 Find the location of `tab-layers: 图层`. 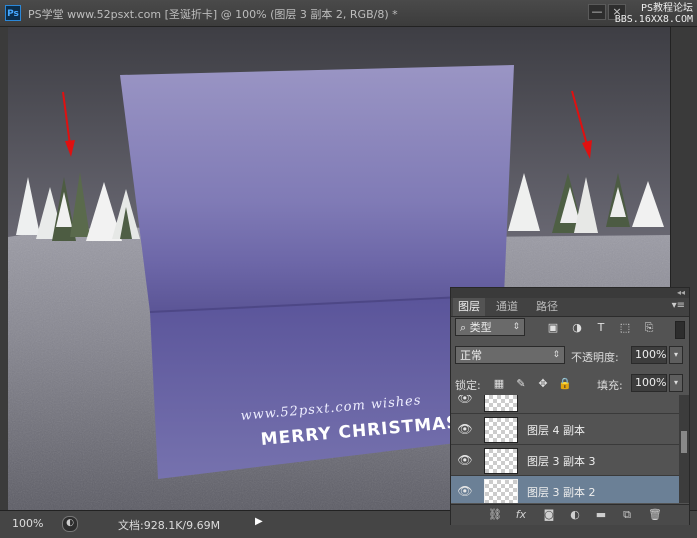

tab-layers: 图层 is located at coordinates (469, 307).